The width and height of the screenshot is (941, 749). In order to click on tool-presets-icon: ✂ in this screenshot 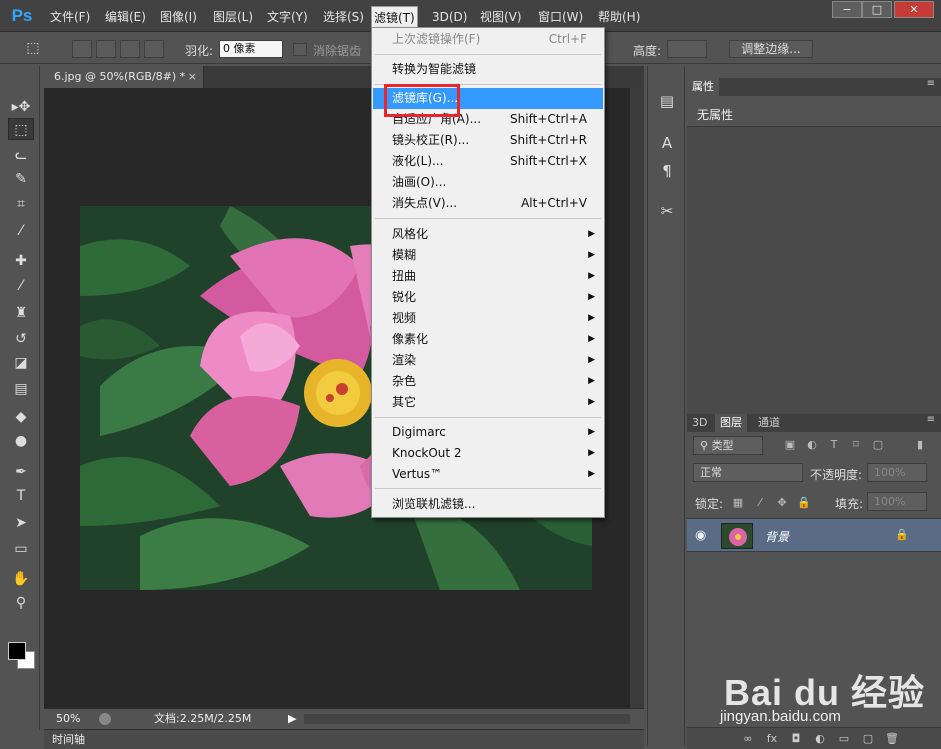, I will do `click(667, 211)`.